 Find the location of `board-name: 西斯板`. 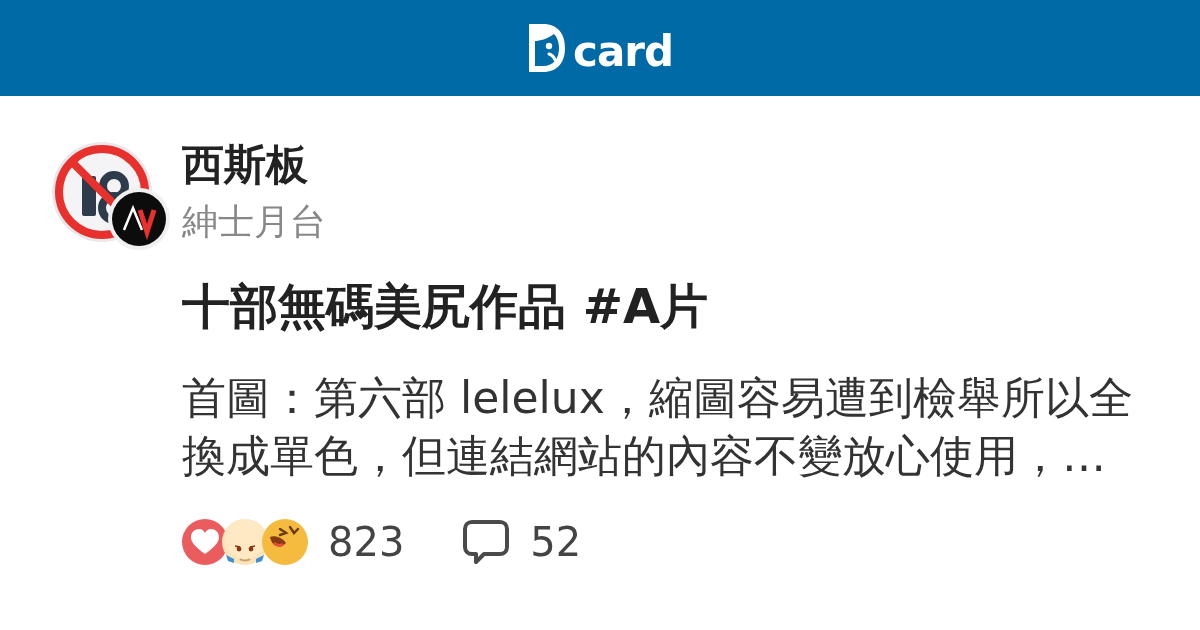

board-name: 西斯板 is located at coordinates (245, 165).